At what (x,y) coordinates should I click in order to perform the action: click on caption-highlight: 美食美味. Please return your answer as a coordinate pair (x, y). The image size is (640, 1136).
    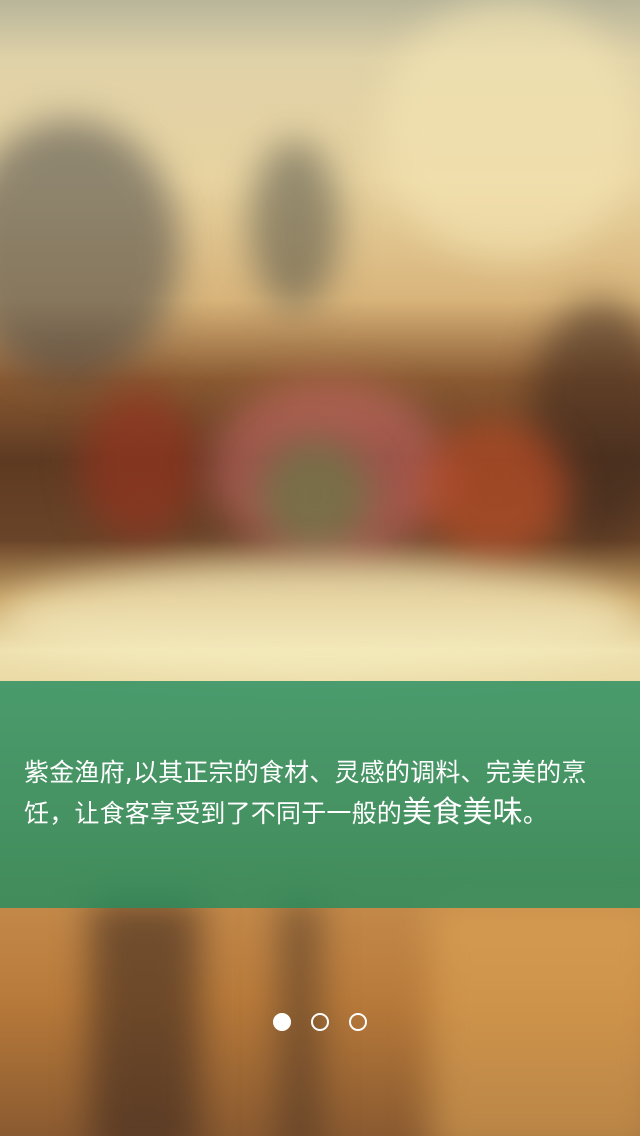
    Looking at the image, I should click on (462, 812).